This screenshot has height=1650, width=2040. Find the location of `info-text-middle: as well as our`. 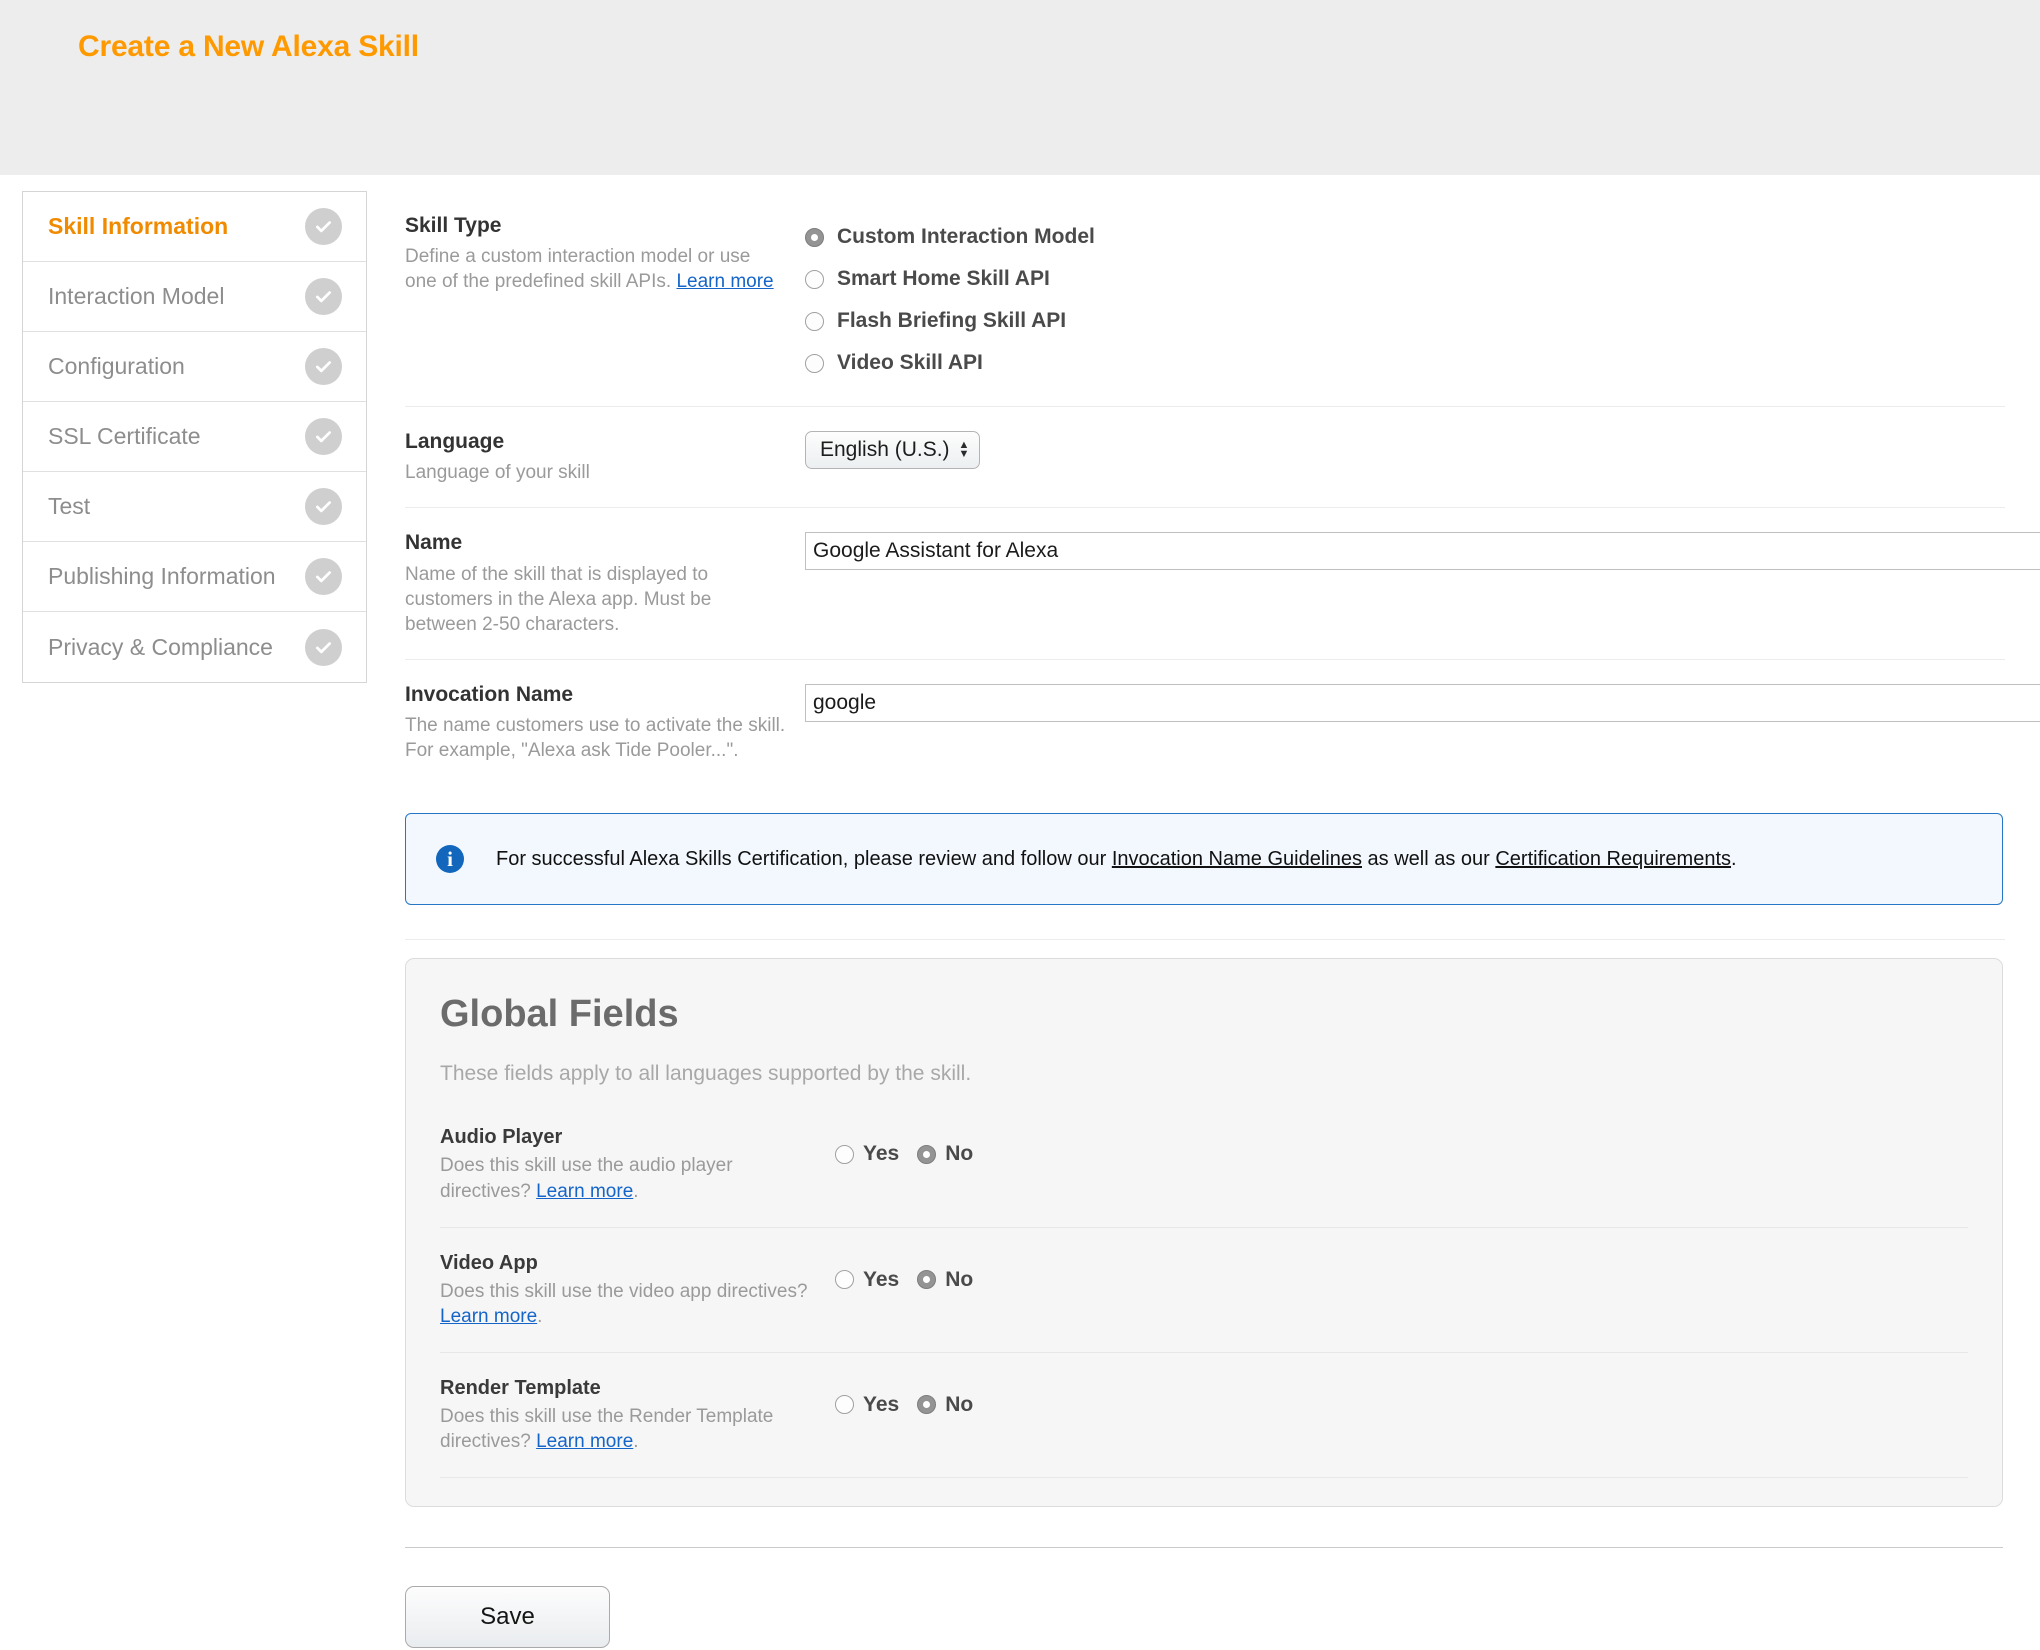

info-text-middle: as well as our is located at coordinates (1428, 858).